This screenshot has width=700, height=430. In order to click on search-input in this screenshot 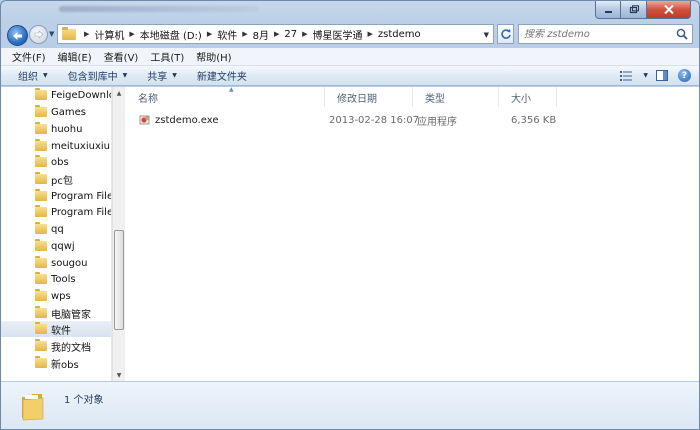, I will do `click(599, 34)`.